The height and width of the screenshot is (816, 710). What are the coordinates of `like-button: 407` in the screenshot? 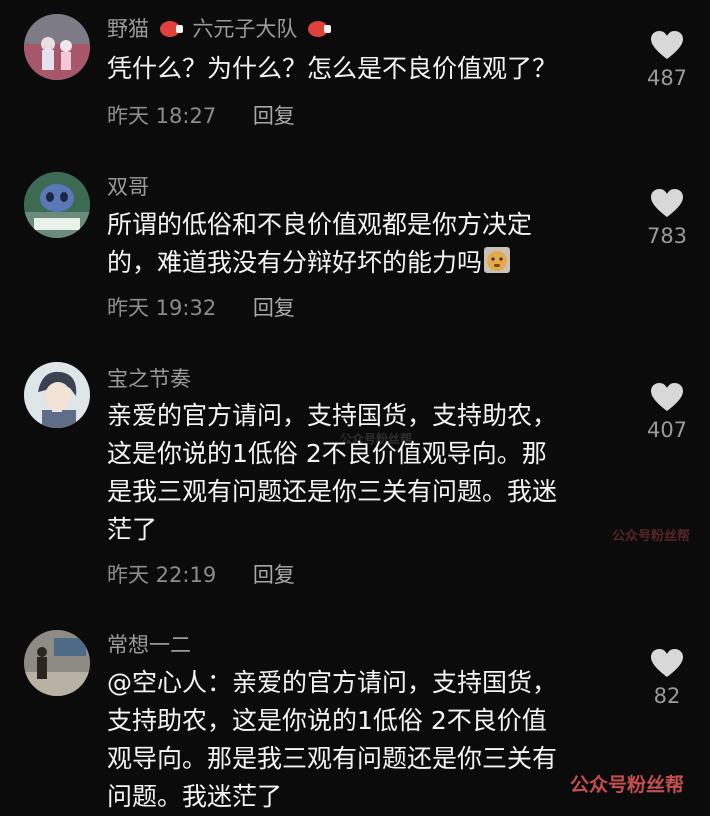 It's located at (667, 412).